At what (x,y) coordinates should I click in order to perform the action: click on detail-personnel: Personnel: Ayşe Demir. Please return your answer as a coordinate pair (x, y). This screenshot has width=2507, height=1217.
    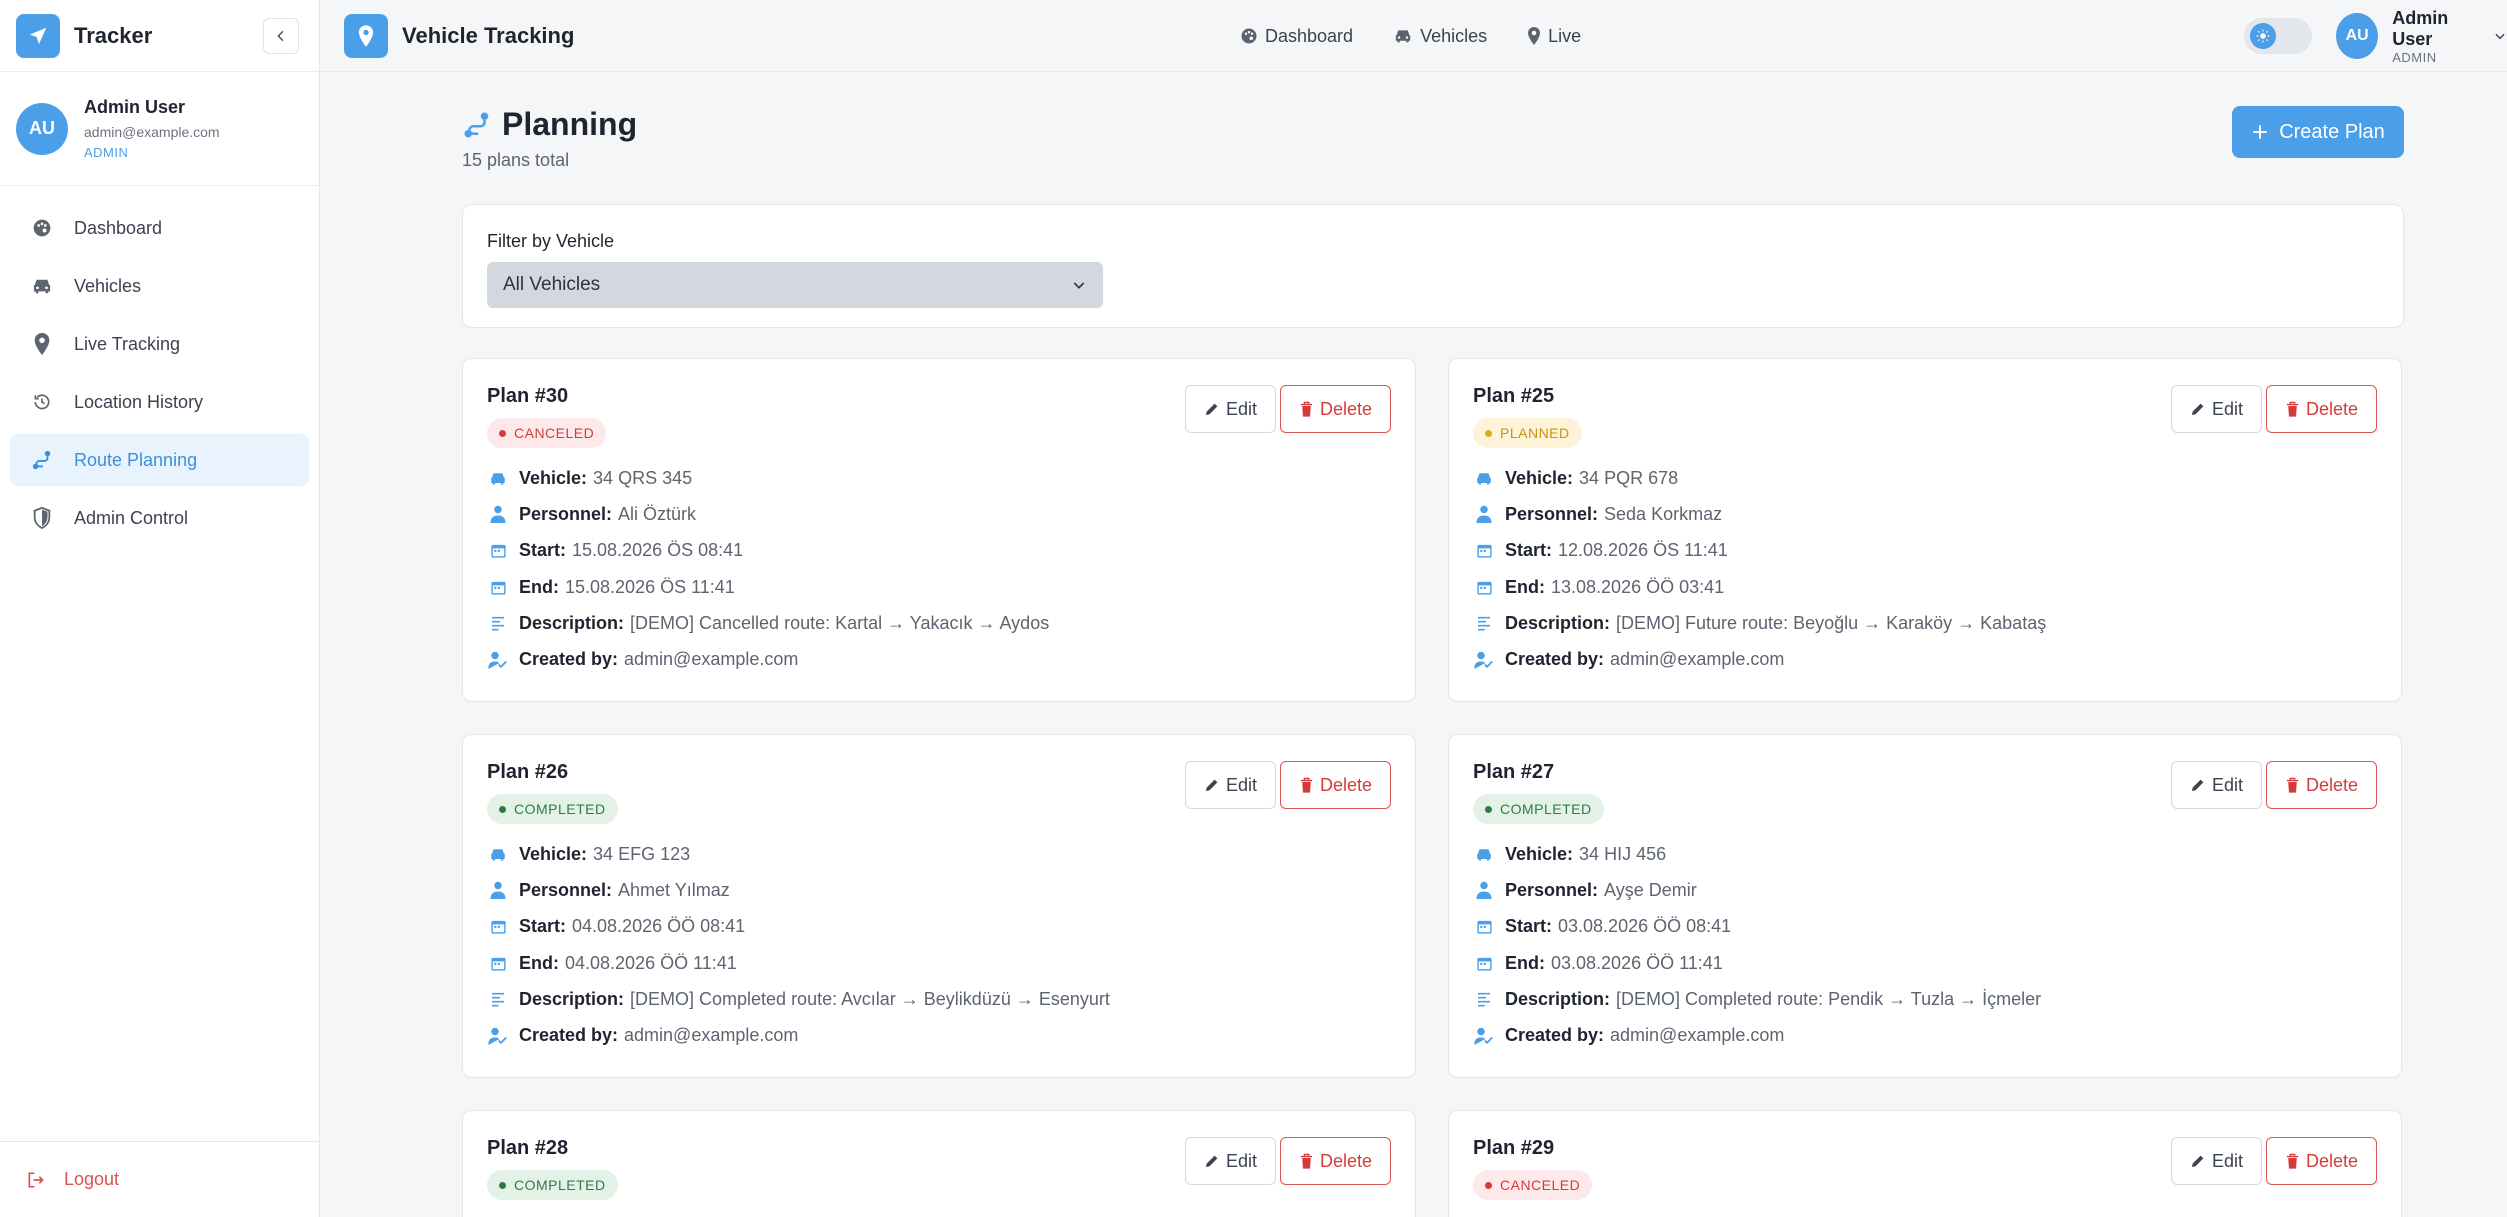
    Looking at the image, I should click on (1925, 890).